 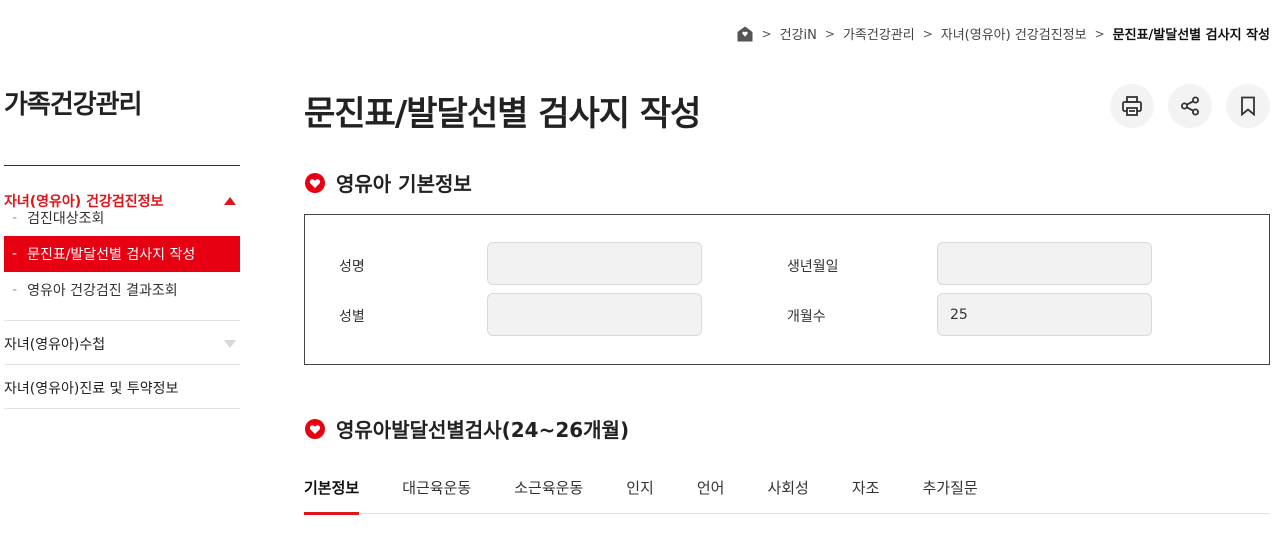 What do you see at coordinates (483, 430) in the screenshot?
I see `section-title-text: 영유아발달선별검사(24~26개월)` at bounding box center [483, 430].